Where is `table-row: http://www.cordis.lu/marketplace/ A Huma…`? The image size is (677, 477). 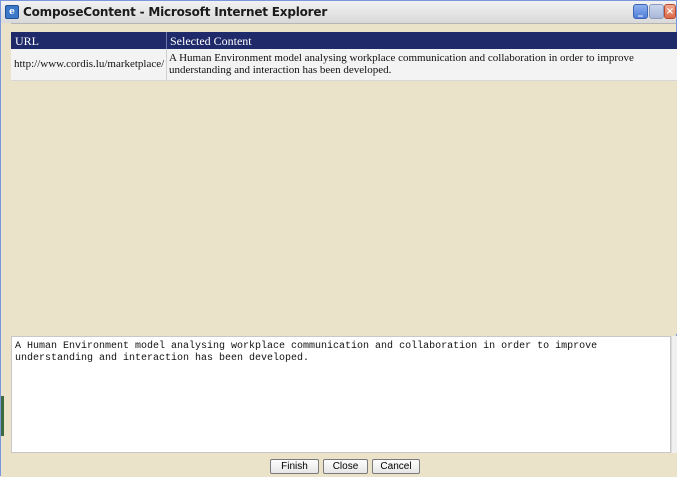 table-row: http://www.cordis.lu/marketplace/ A Huma… is located at coordinates (344, 65).